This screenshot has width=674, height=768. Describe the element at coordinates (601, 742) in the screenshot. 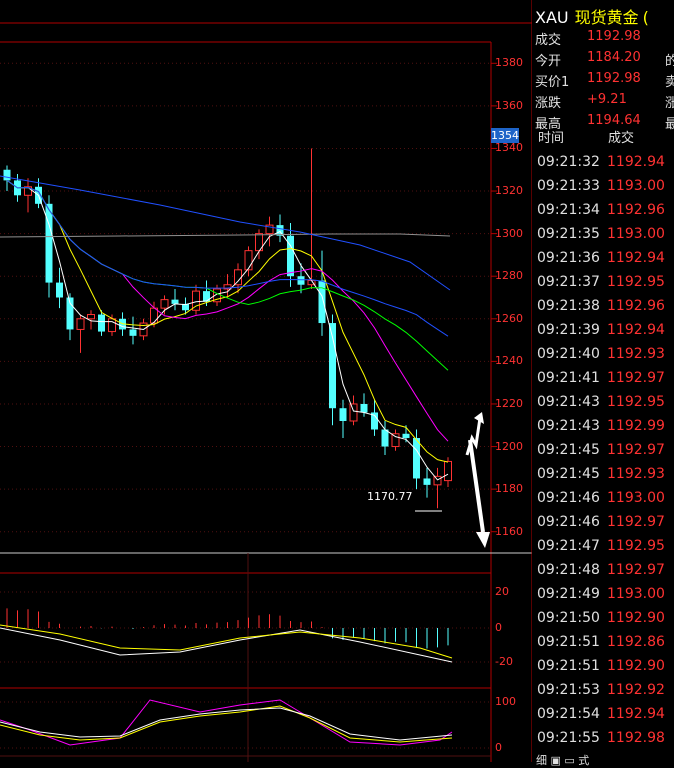

I see `tick-row: 09:21:55 1192.98` at that location.